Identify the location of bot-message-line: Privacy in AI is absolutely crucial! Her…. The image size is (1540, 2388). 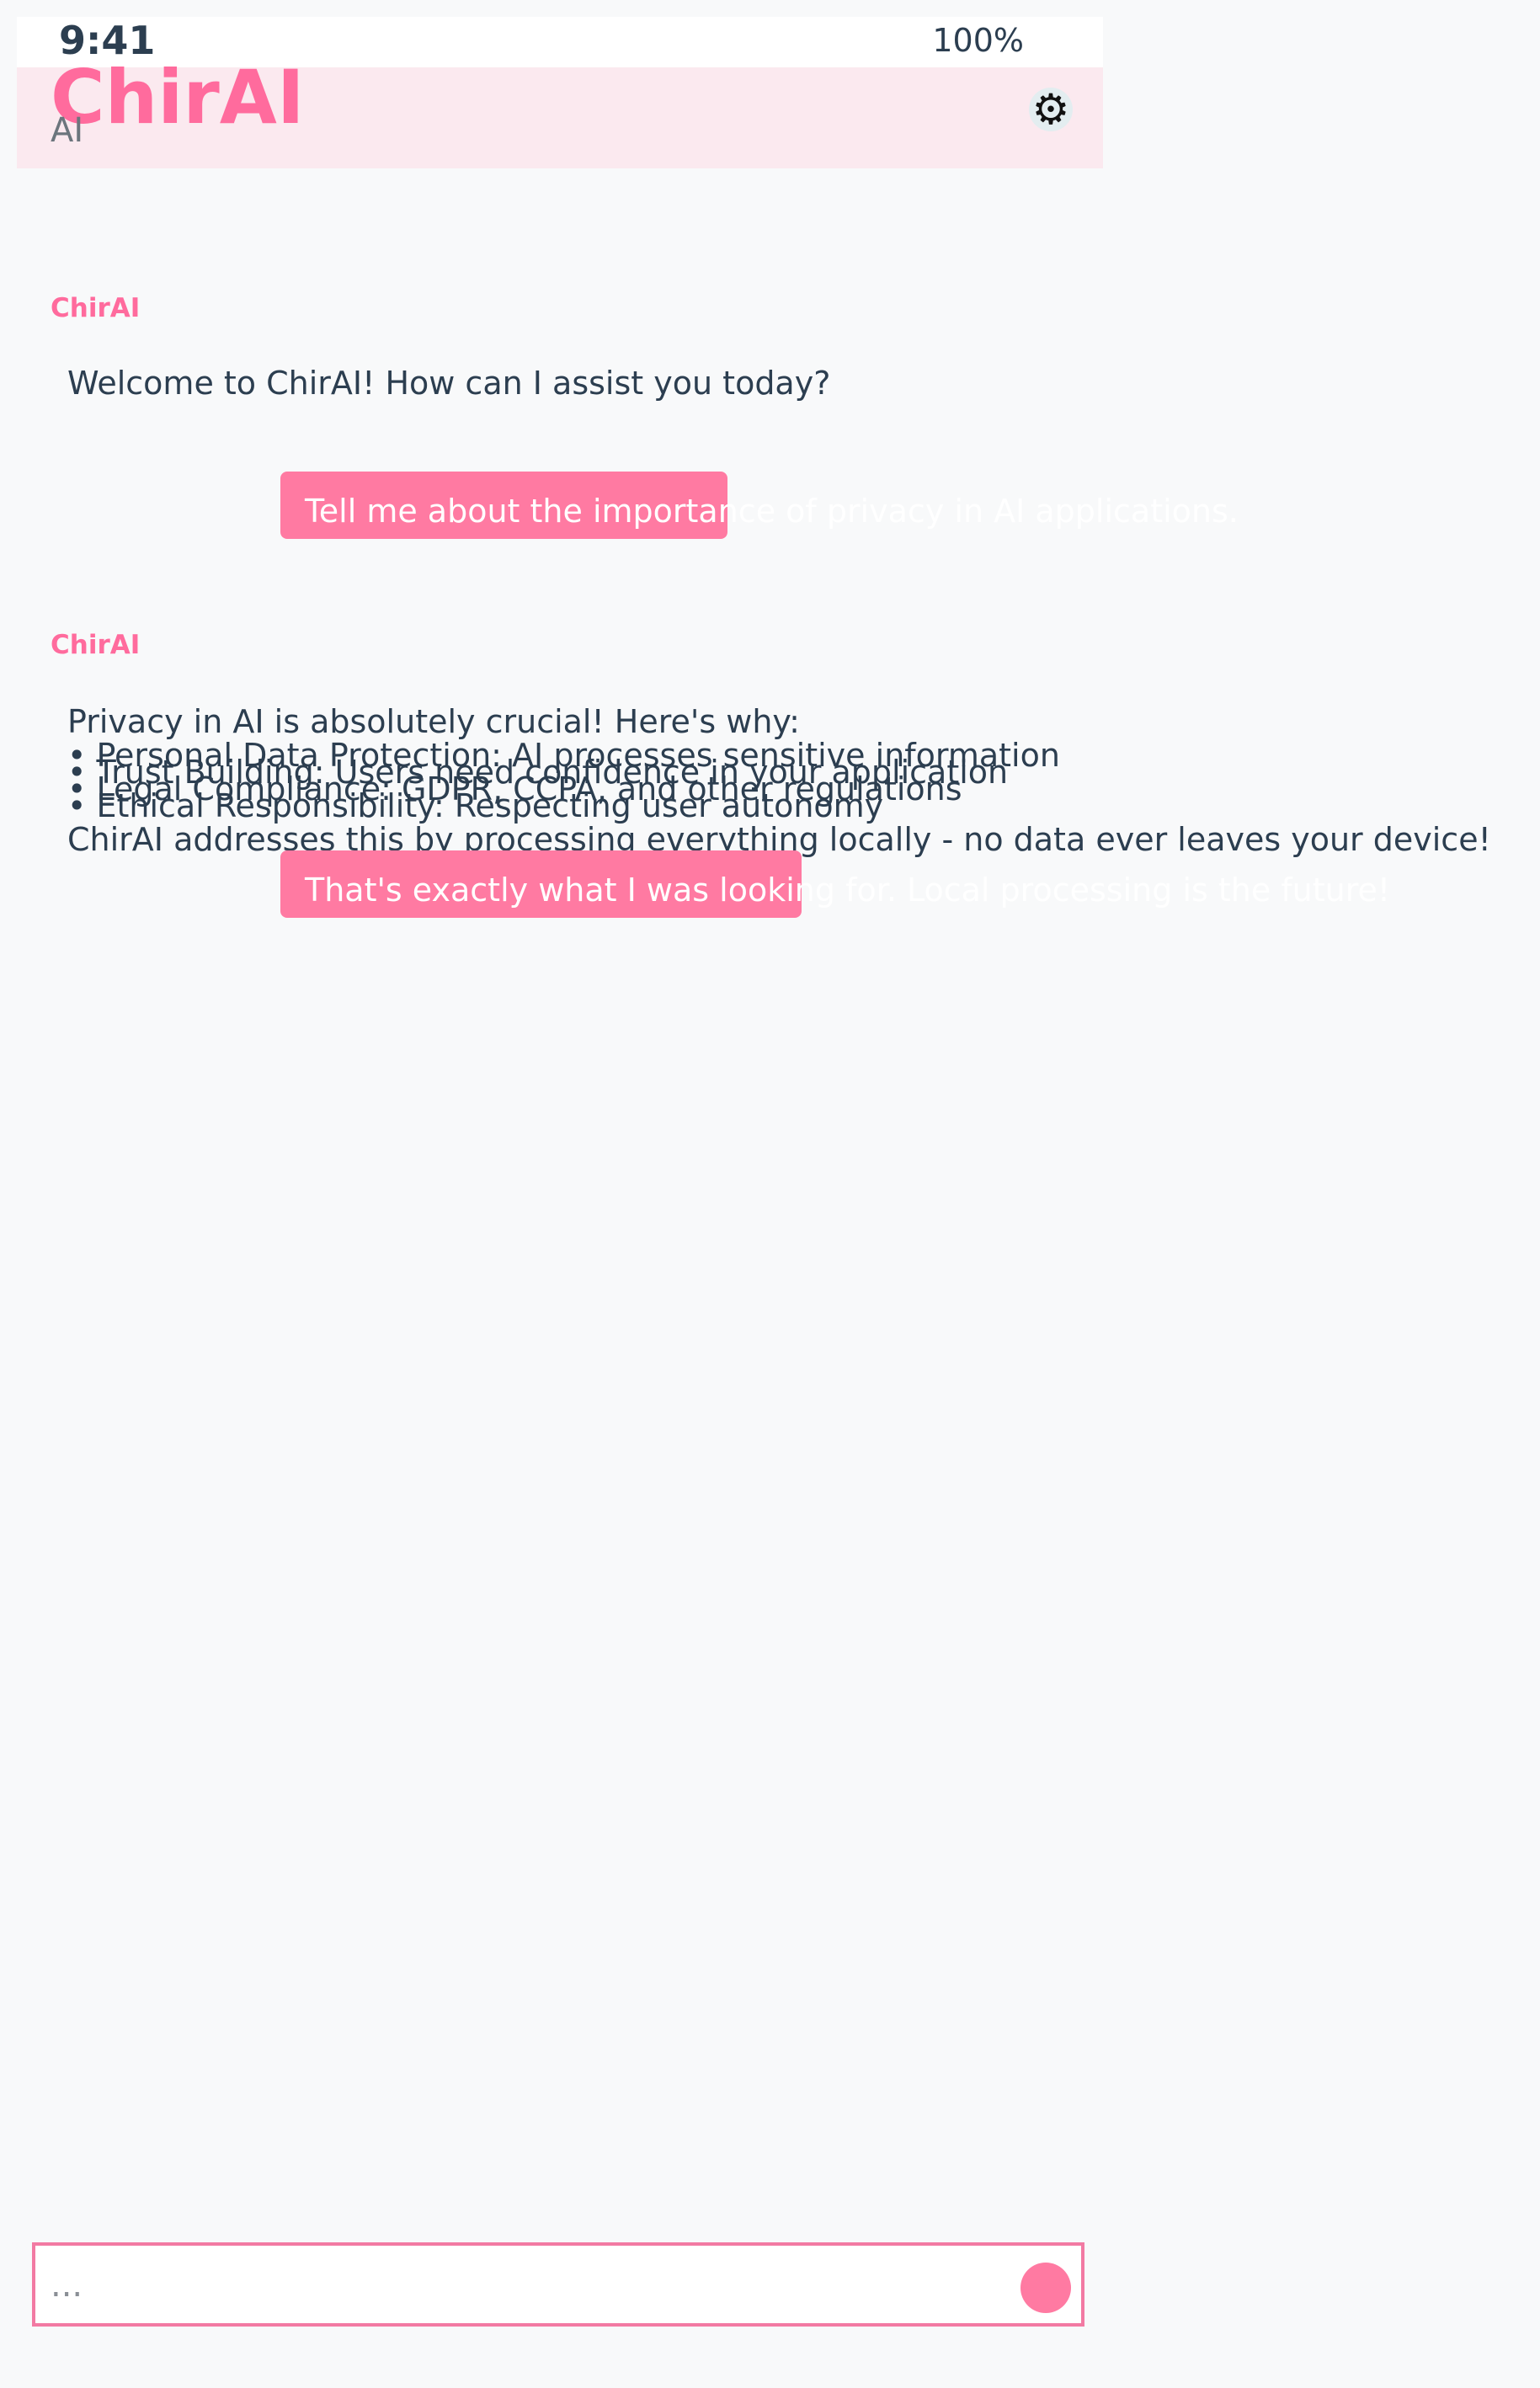
(433, 721).